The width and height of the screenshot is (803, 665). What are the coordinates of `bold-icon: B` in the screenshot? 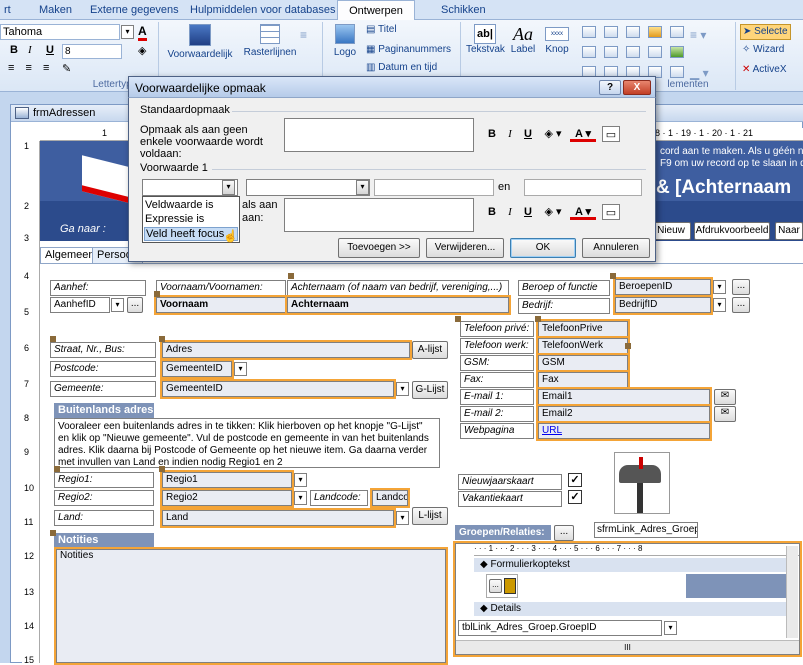 It's located at (14, 50).